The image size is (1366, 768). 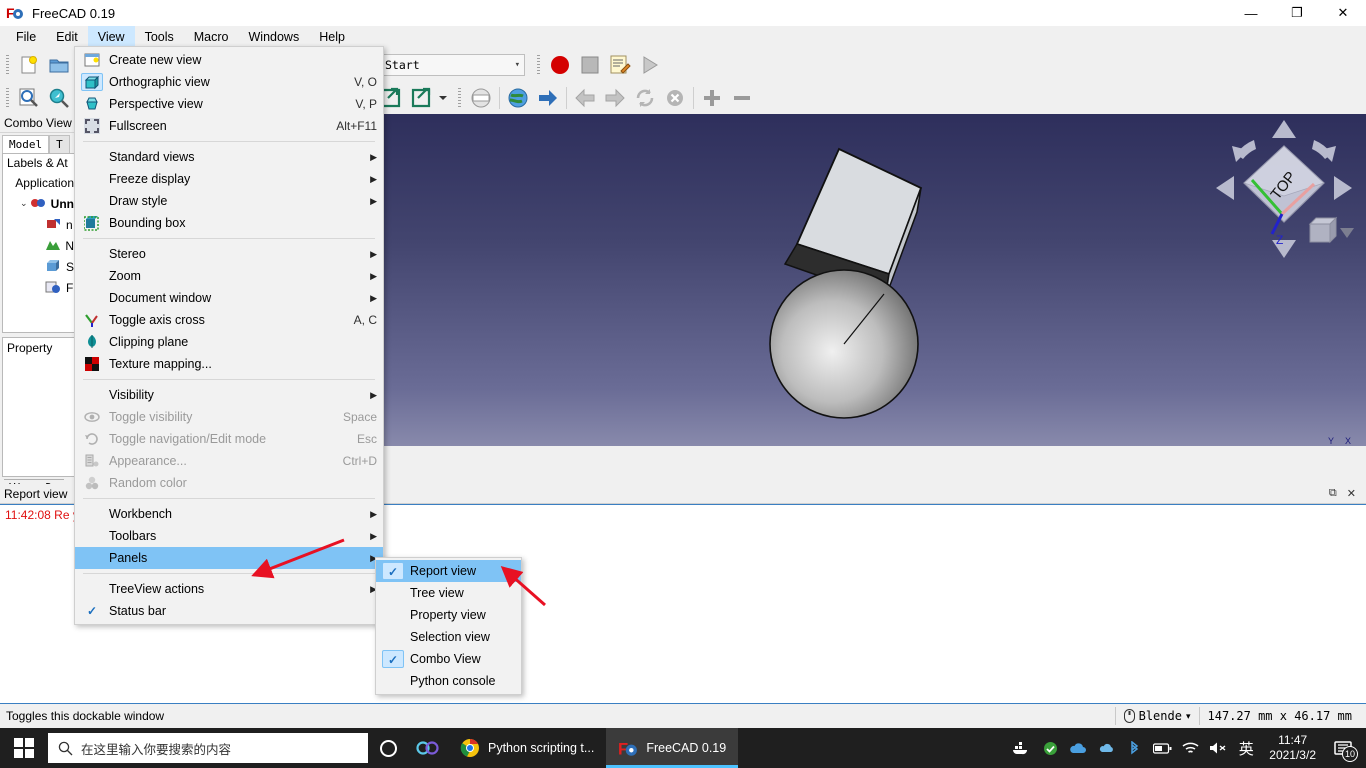 What do you see at coordinates (1190, 748) in the screenshot?
I see `wifi-icon` at bounding box center [1190, 748].